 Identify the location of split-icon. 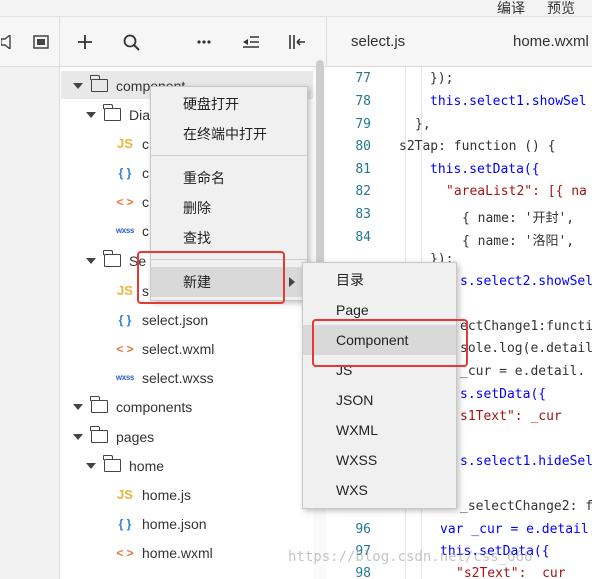
(297, 42).